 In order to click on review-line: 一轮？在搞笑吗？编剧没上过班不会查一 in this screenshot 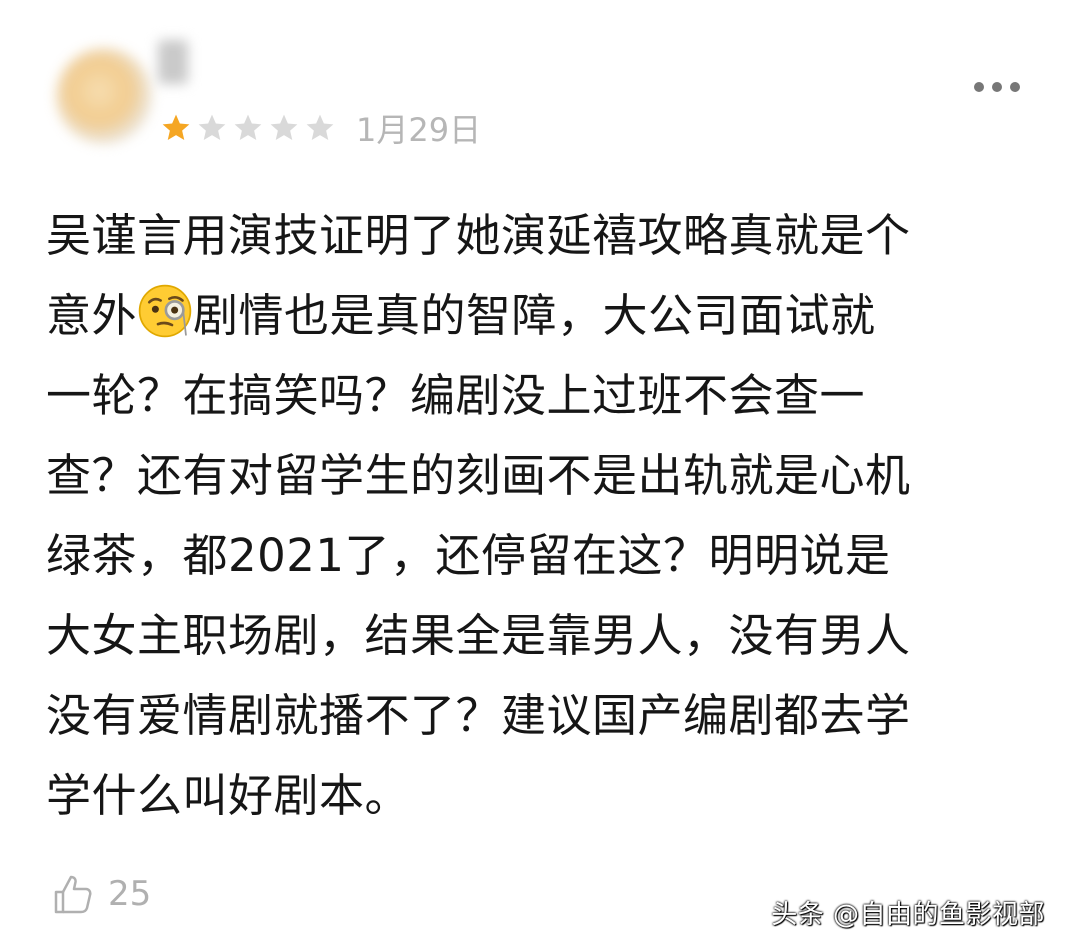, I will do `click(456, 395)`.